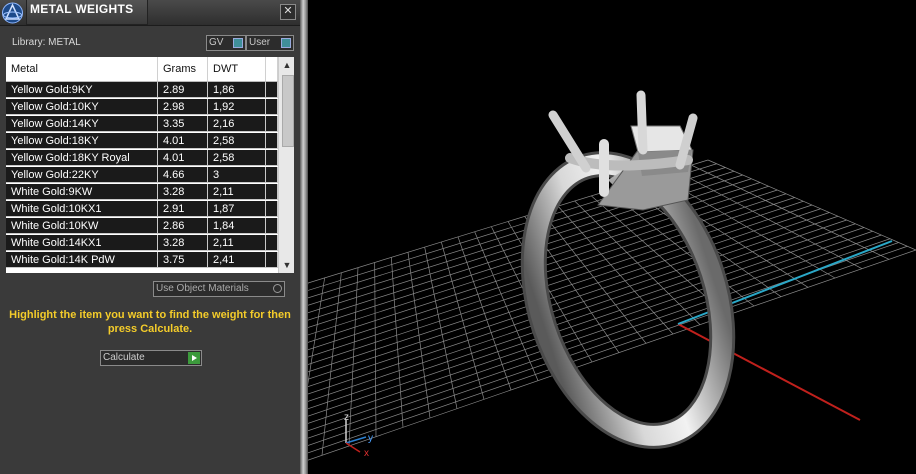  What do you see at coordinates (286, 165) in the screenshot?
I see `table-scrollbar: ▲ ▼` at bounding box center [286, 165].